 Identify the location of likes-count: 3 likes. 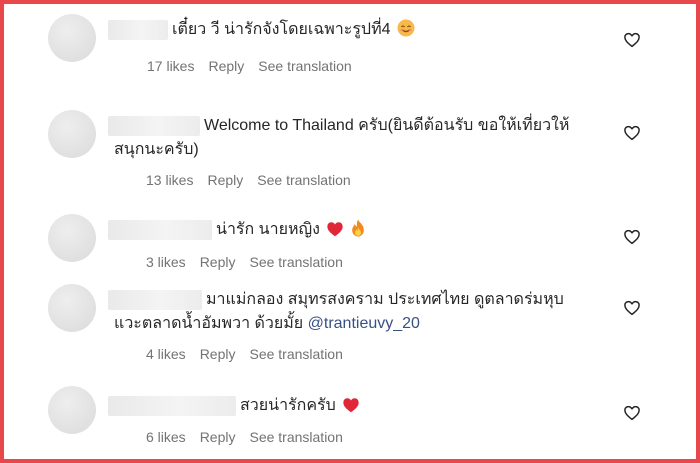
(166, 262).